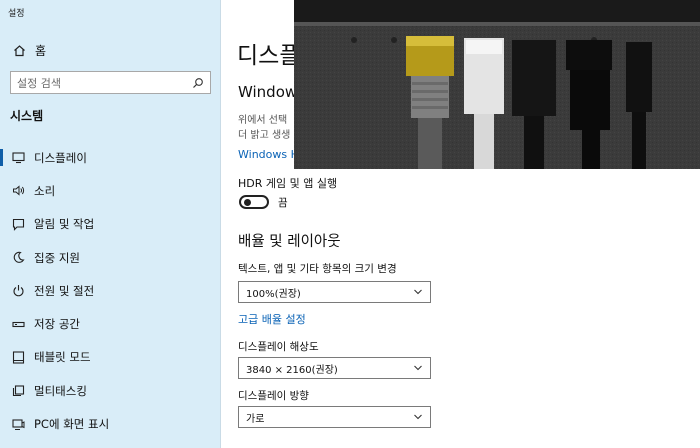  What do you see at coordinates (18, 291) in the screenshot?
I see `power-icon` at bounding box center [18, 291].